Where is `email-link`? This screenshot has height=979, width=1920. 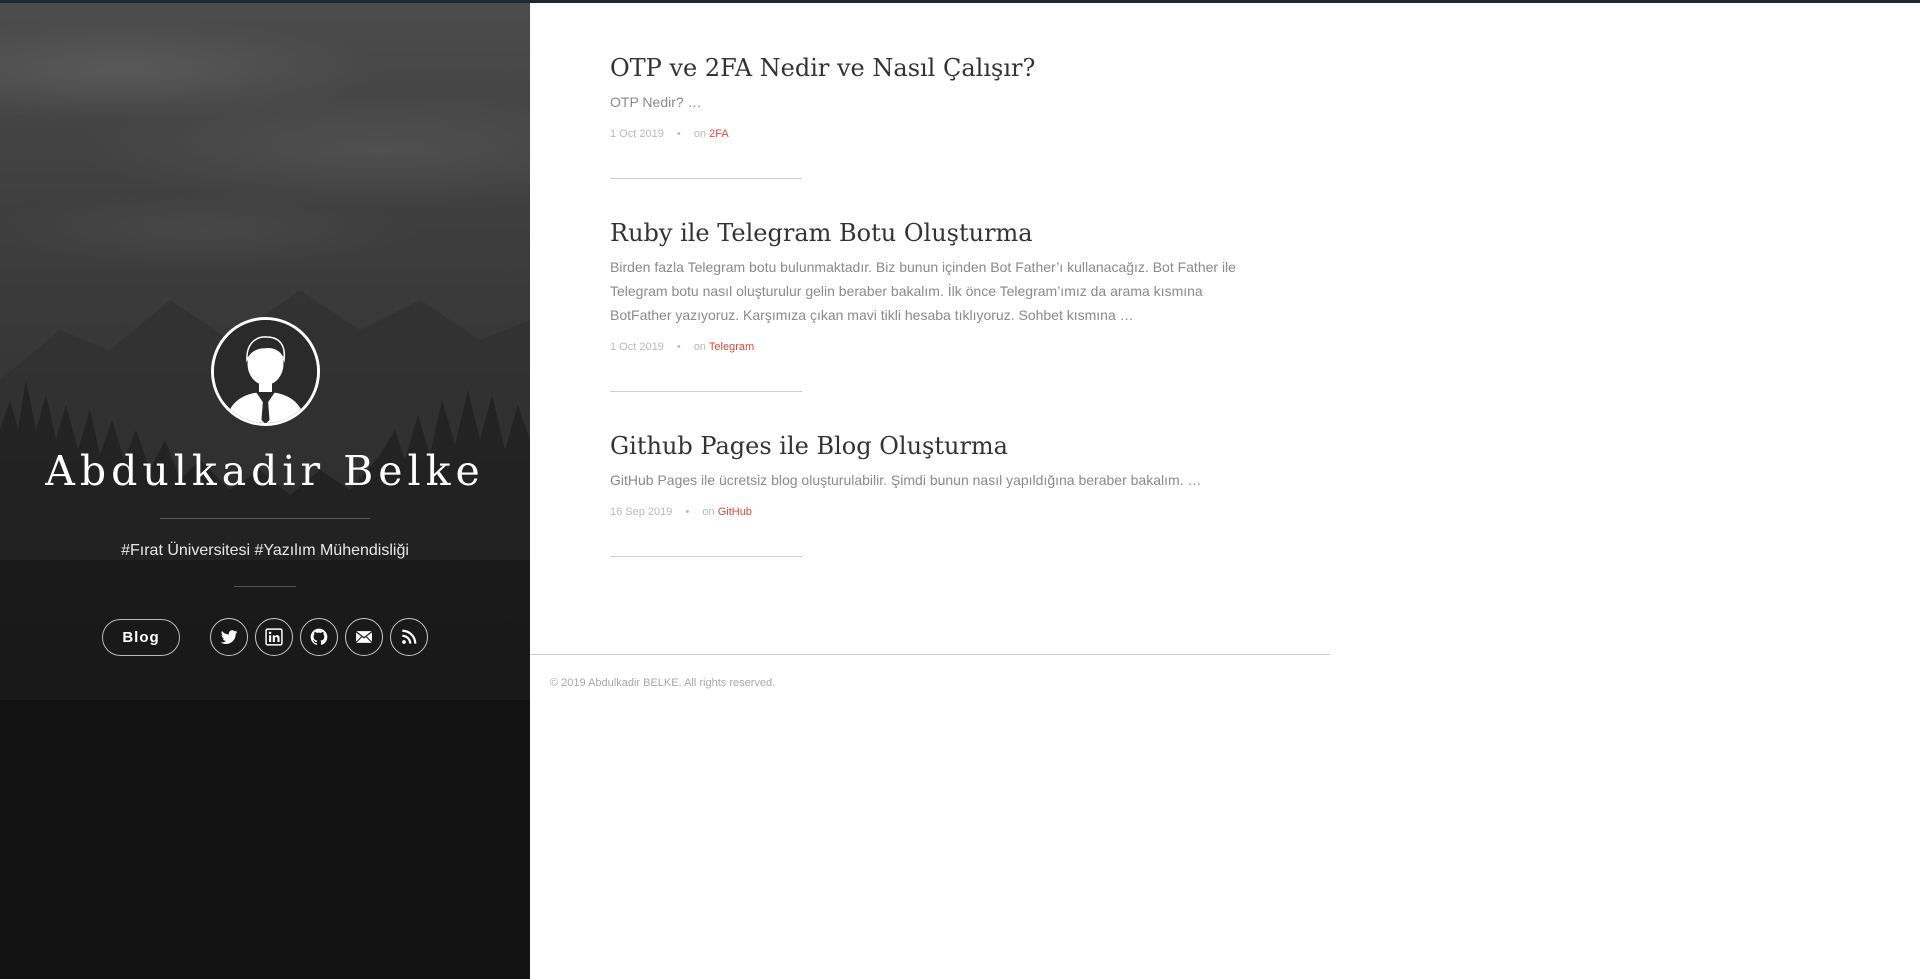 email-link is located at coordinates (364, 637).